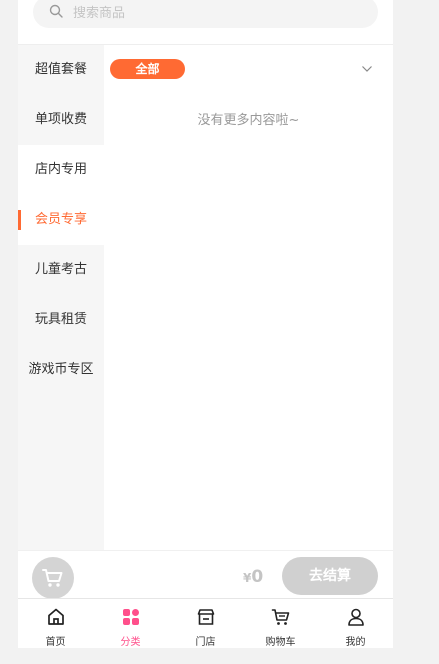  What do you see at coordinates (206, 617) in the screenshot?
I see `store-icon` at bounding box center [206, 617].